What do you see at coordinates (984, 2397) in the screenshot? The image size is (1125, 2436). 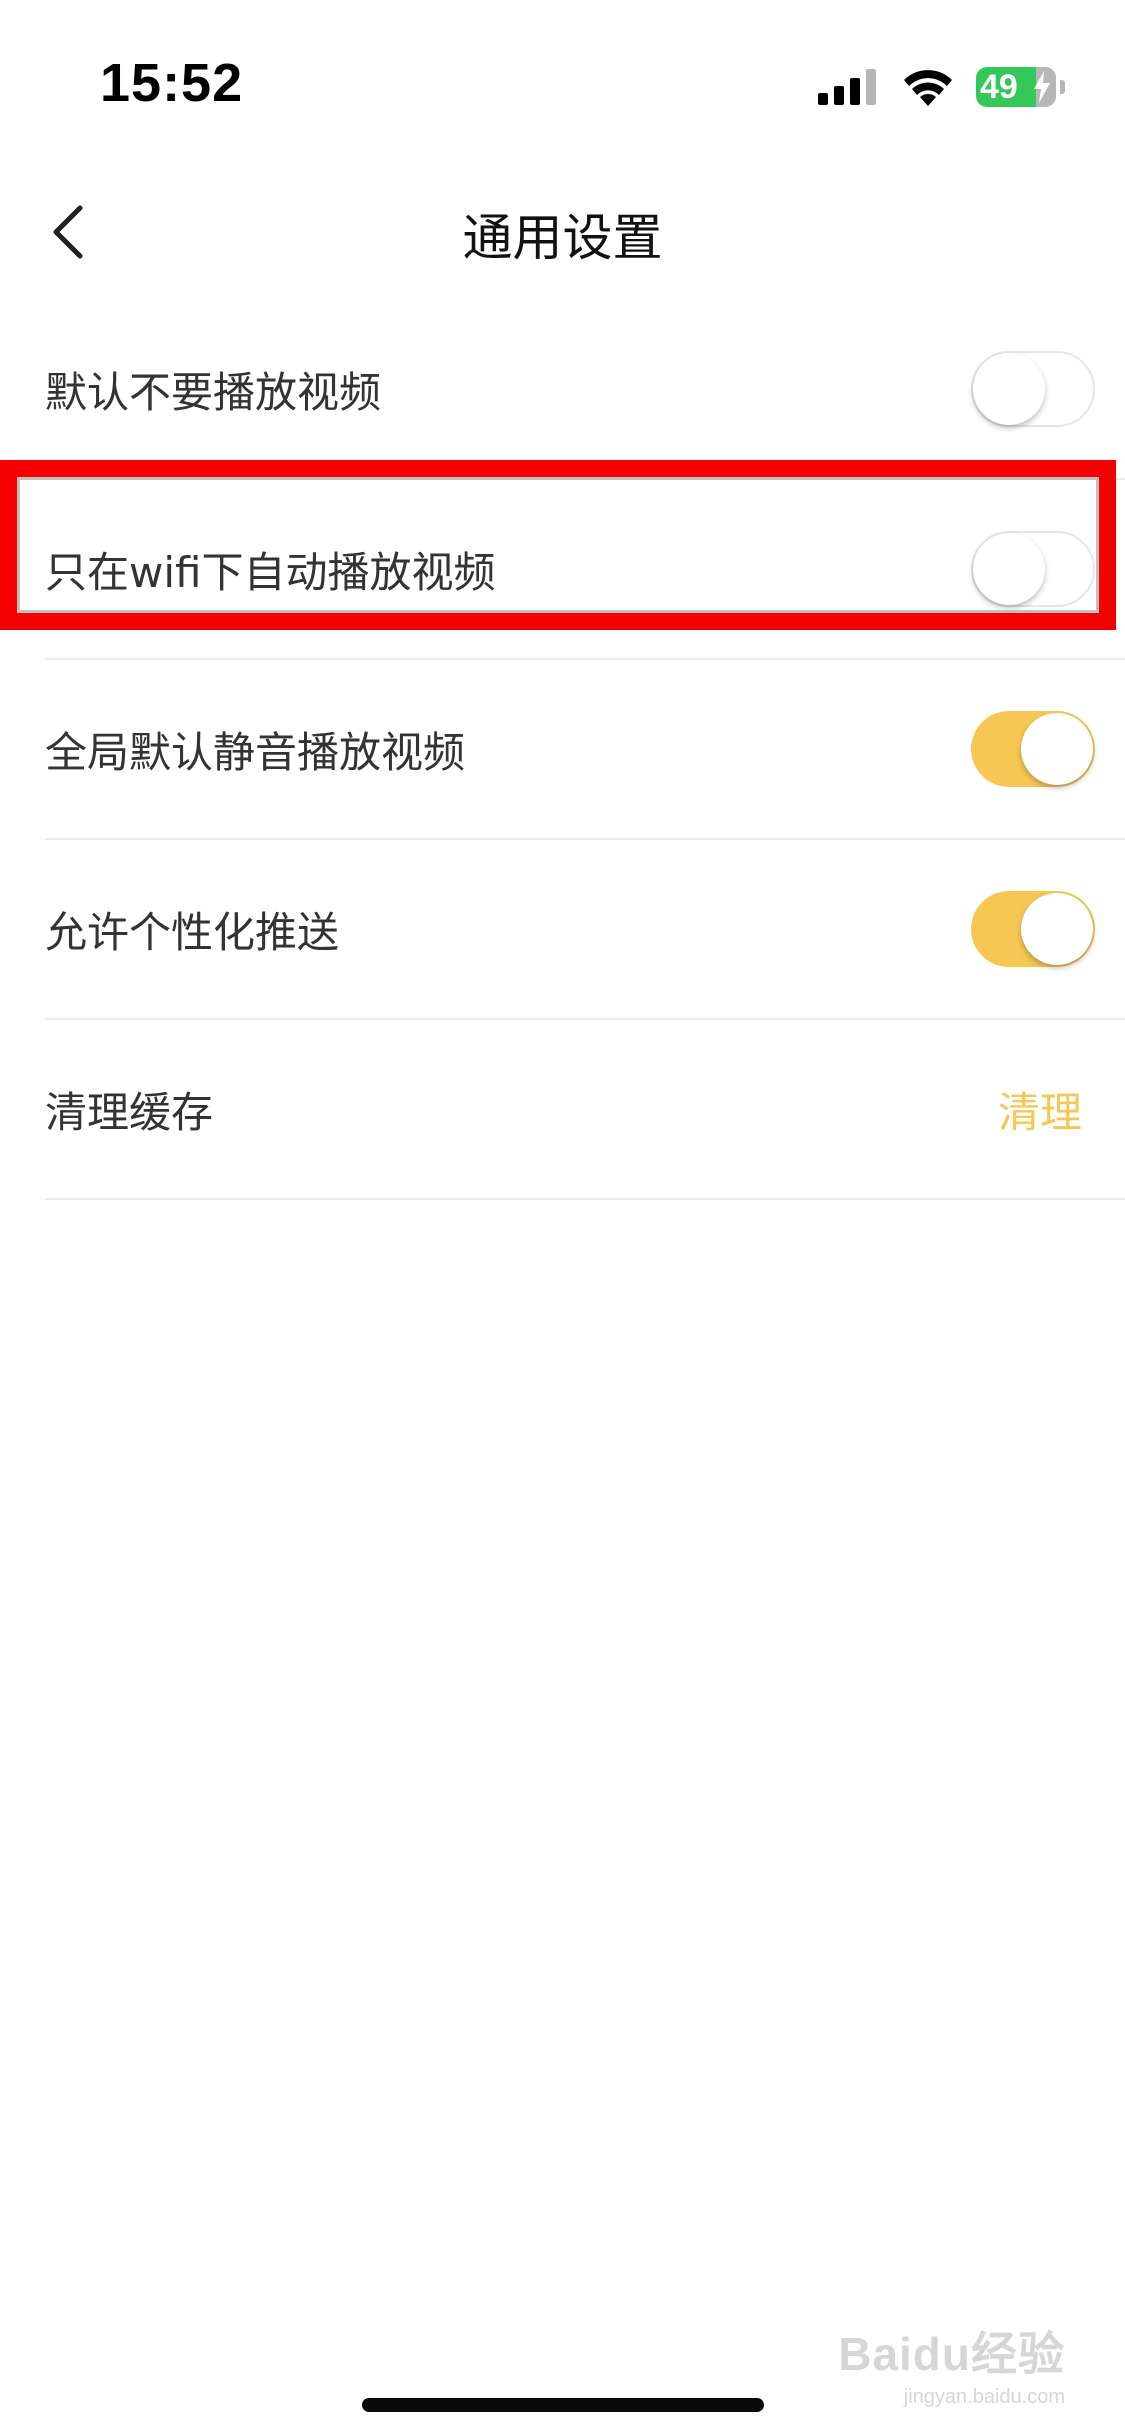 I see `watermark-site: jingyan.baidu.com` at bounding box center [984, 2397].